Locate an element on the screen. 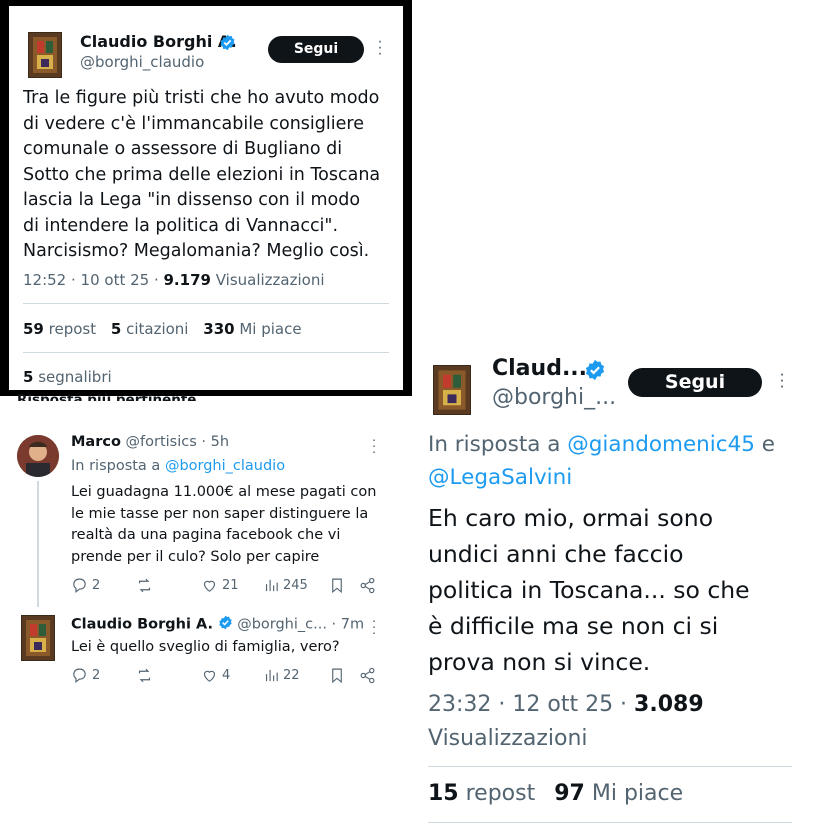  like-button: 21 is located at coordinates (220, 585).